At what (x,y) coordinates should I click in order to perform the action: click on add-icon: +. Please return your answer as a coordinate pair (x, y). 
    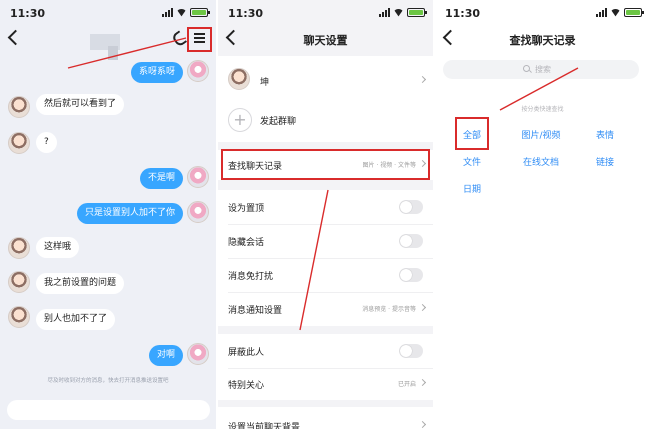
    Looking at the image, I should click on (240, 120).